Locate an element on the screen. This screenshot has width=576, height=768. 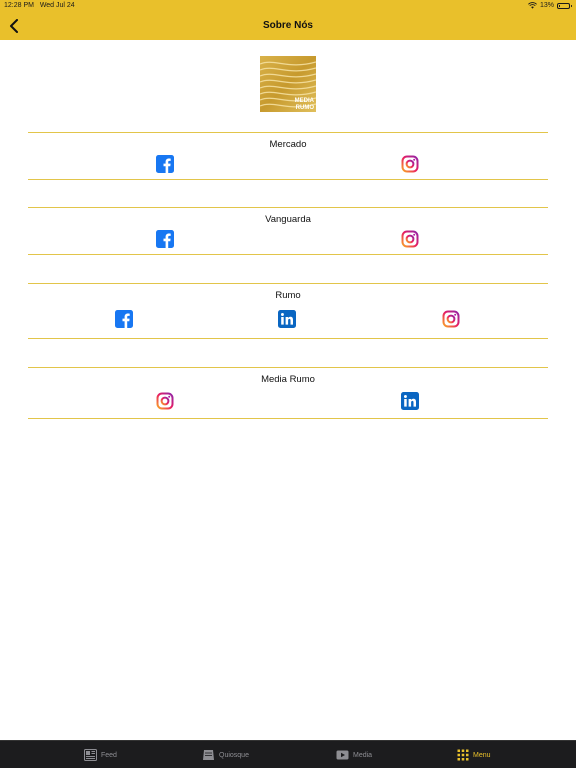
battery-fill is located at coordinates (560, 5).